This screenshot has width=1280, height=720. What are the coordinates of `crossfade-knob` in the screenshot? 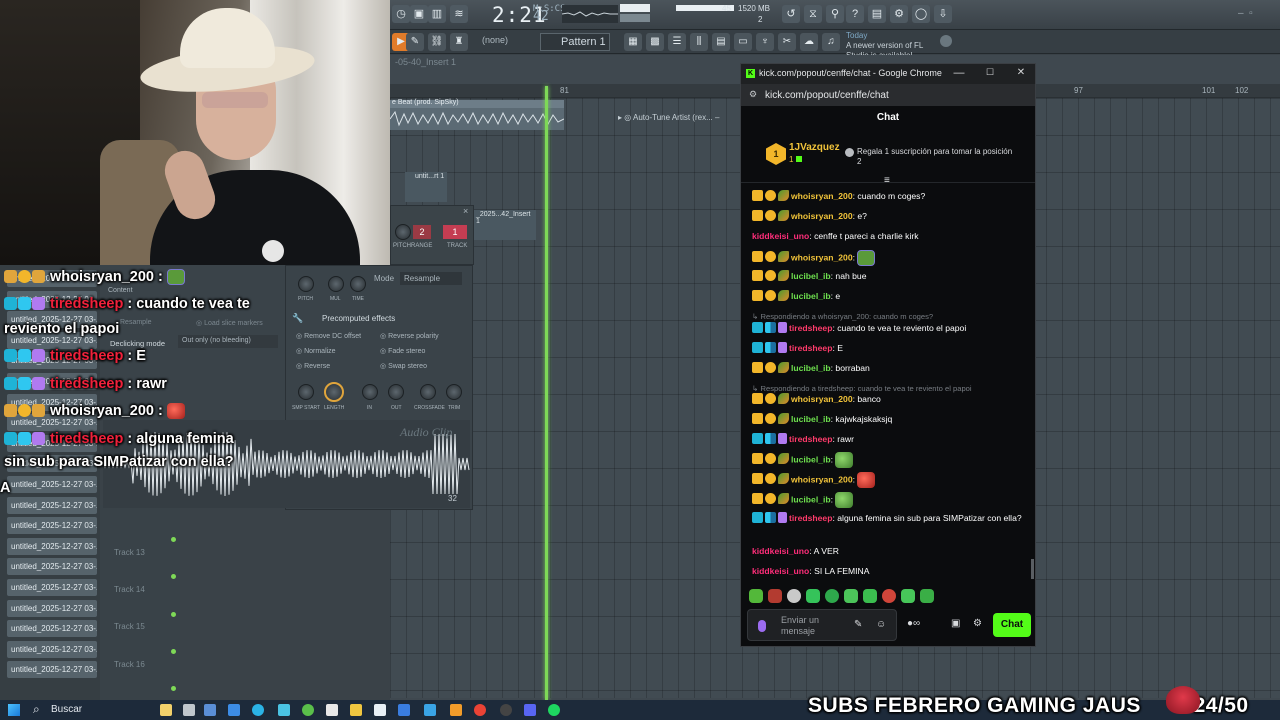 It's located at (428, 392).